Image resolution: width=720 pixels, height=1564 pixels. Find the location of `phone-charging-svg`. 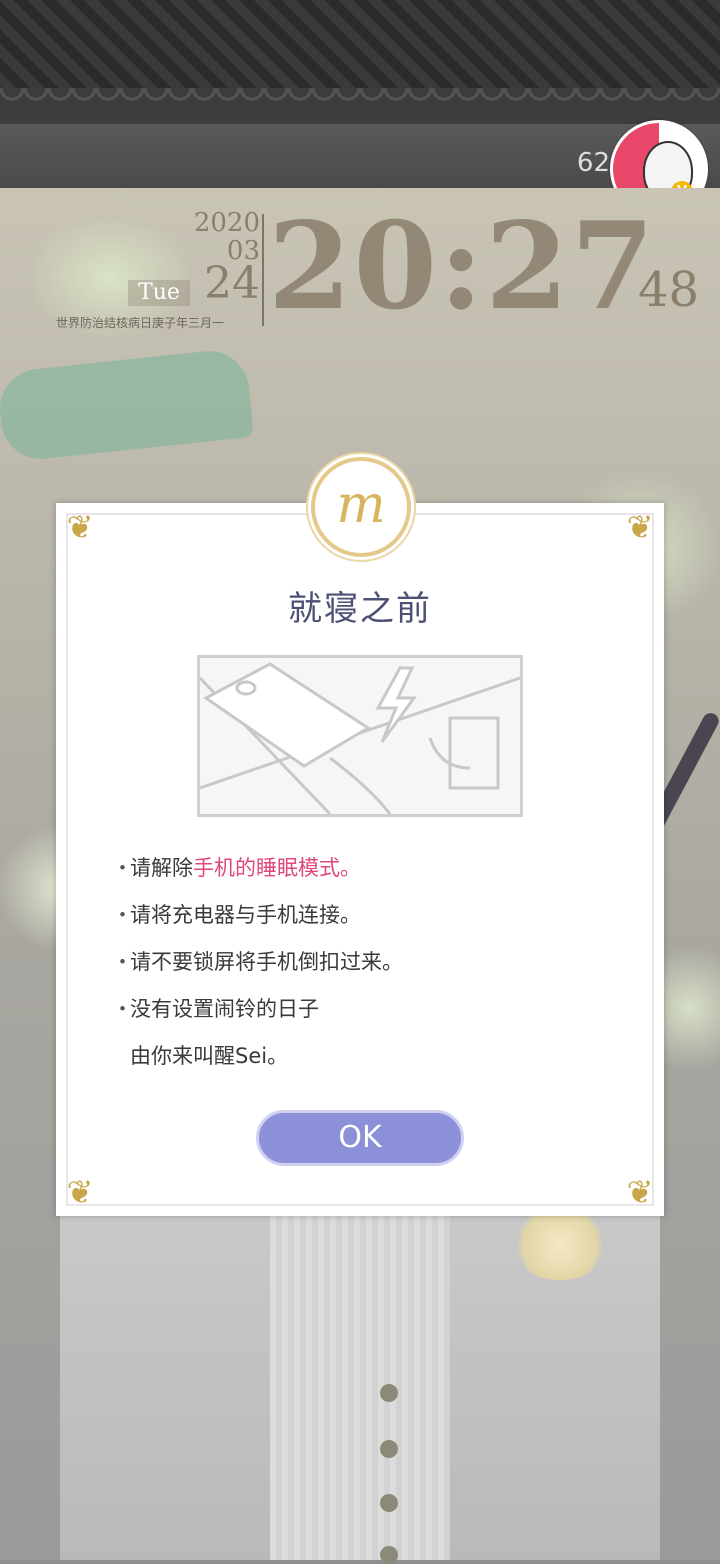

phone-charging-svg is located at coordinates (359, 739).